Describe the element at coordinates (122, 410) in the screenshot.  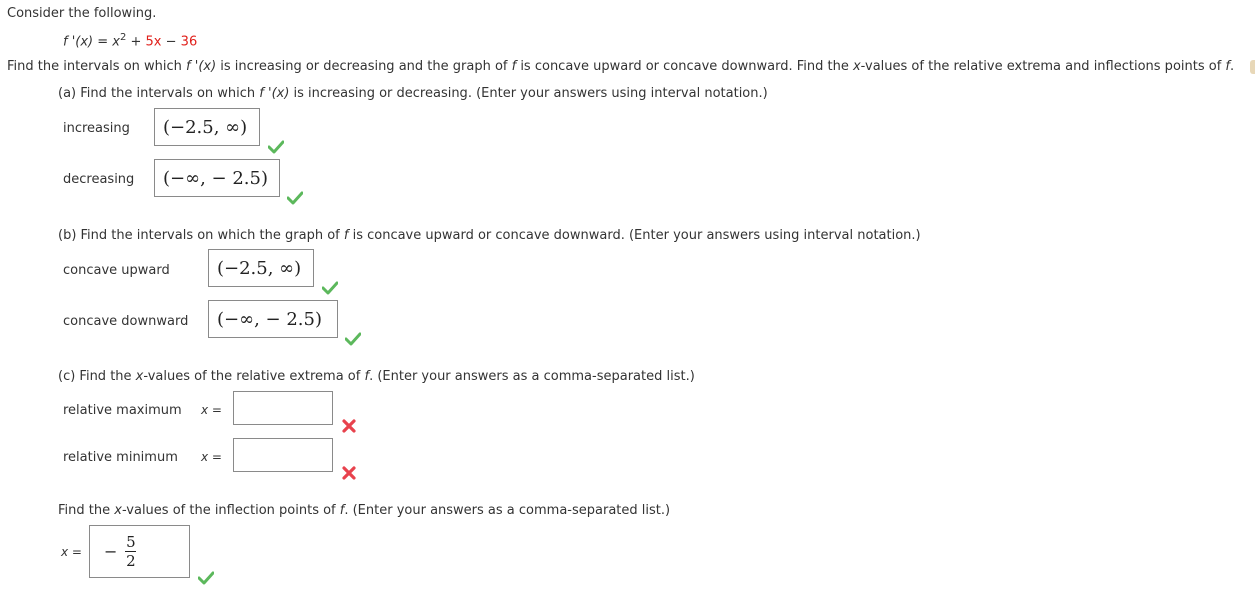
I see `relative-maximum-label: relative maximum` at that location.